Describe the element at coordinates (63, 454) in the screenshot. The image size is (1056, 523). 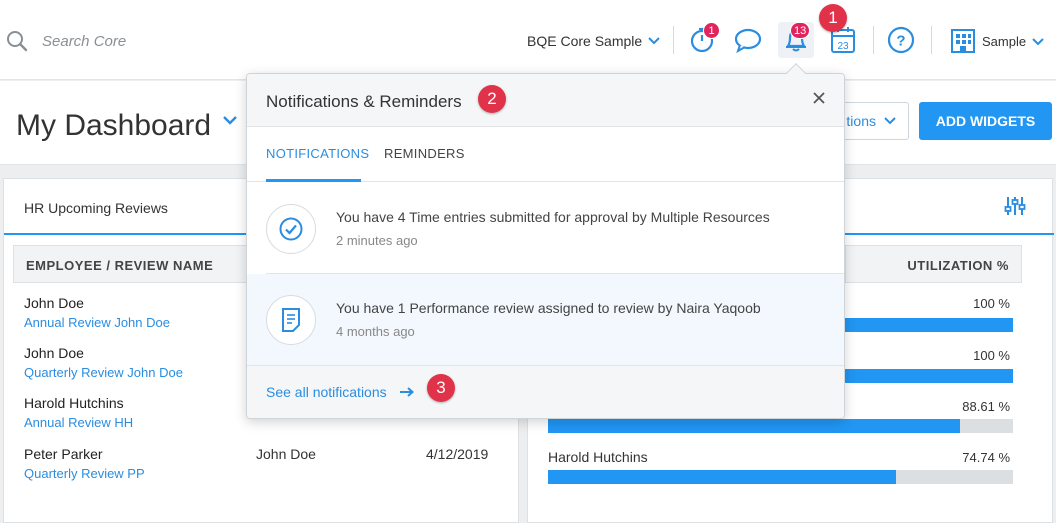
I see `employee-name: Peter Parker` at that location.